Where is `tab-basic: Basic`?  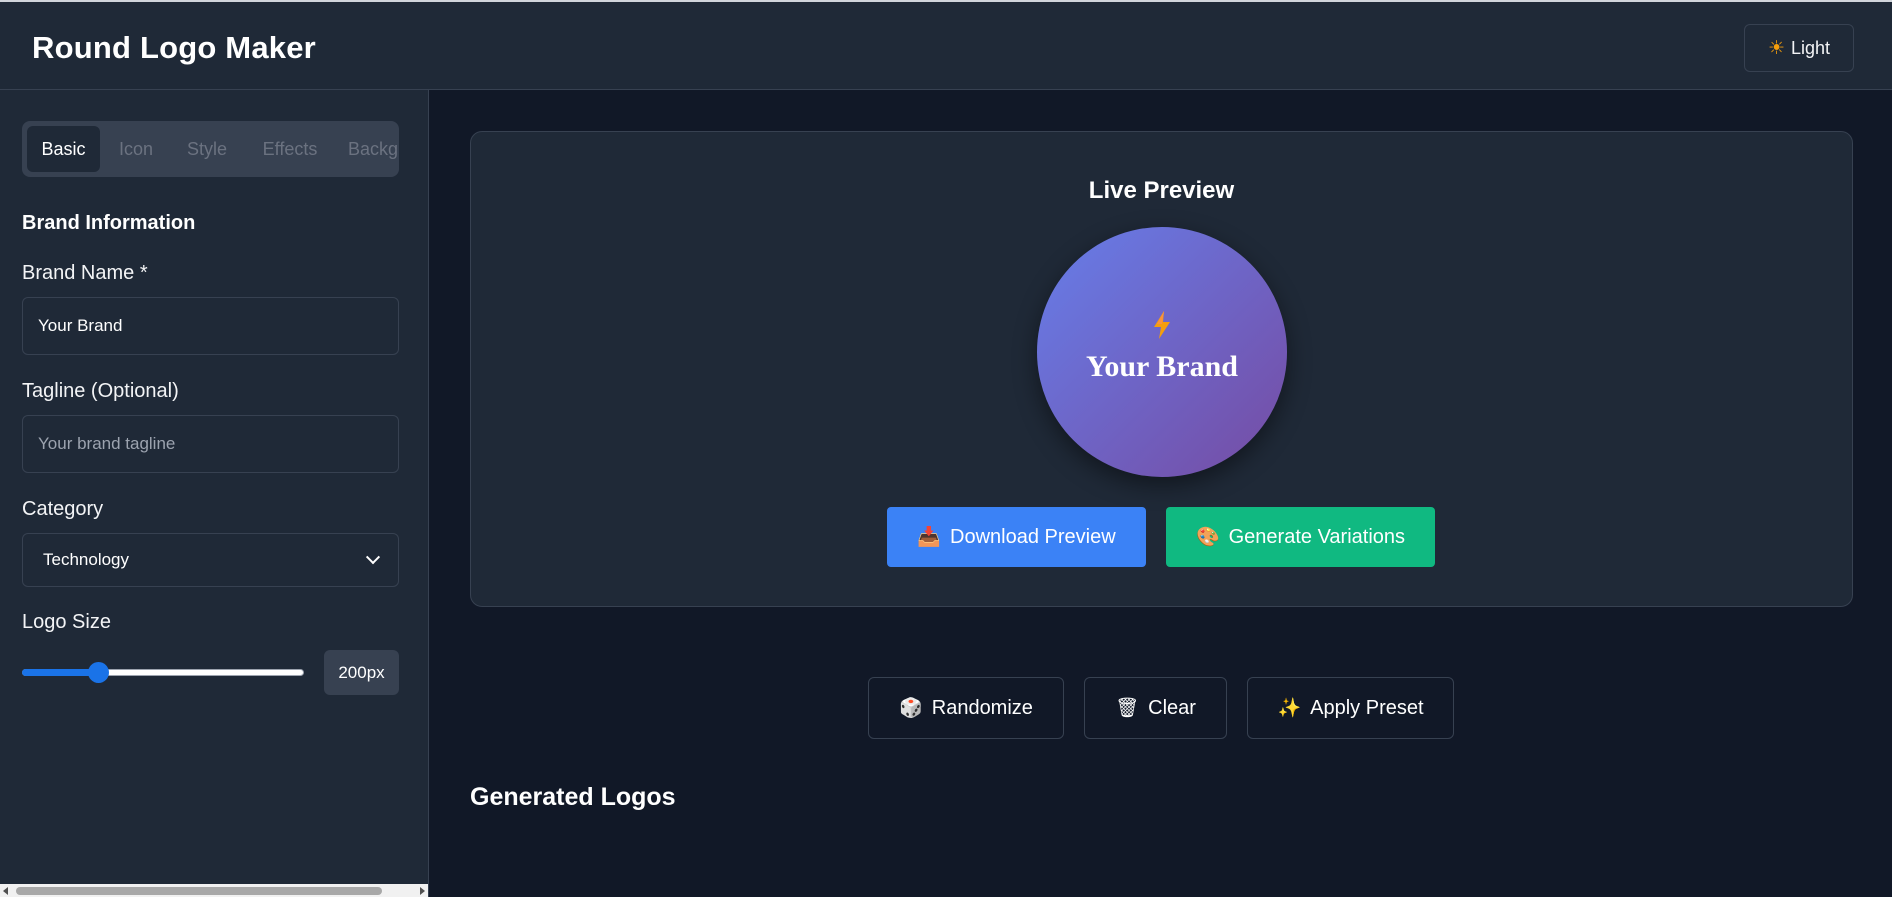
tab-basic: Basic is located at coordinates (63, 149).